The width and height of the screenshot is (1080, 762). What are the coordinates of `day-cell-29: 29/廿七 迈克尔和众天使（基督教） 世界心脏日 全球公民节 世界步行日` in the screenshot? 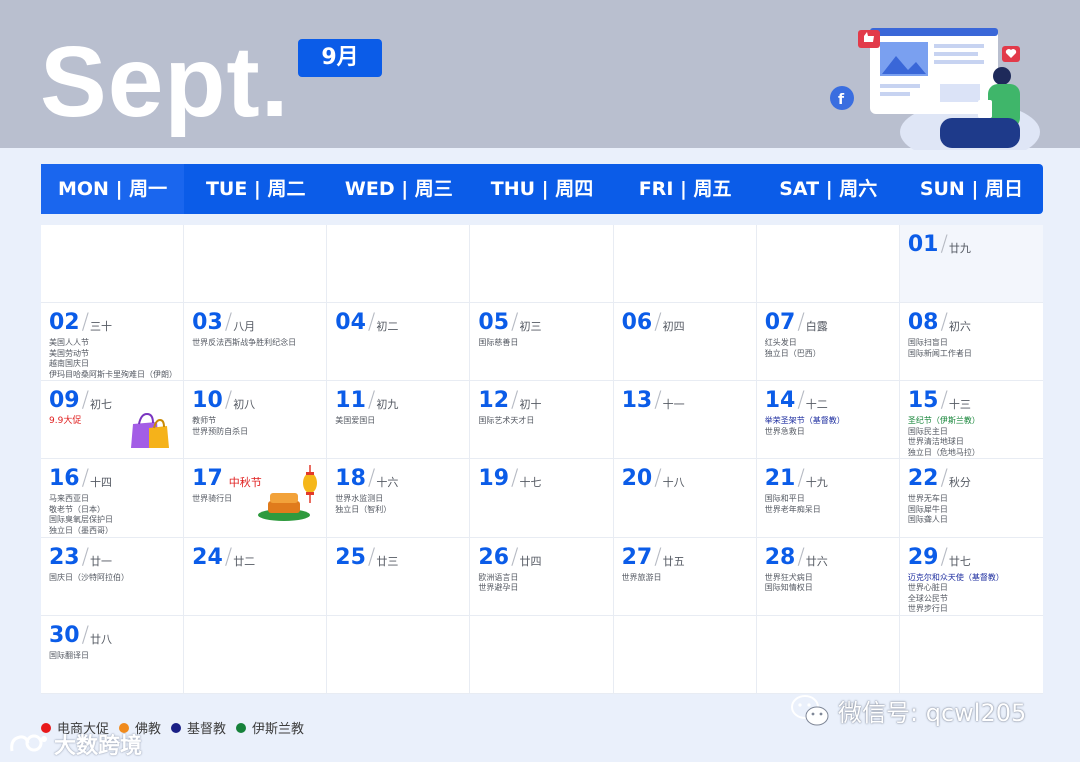 It's located at (971, 577).